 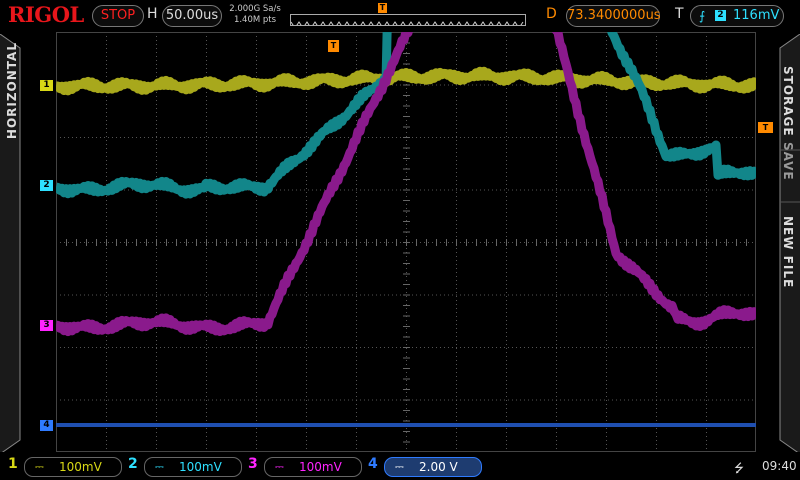 I want to click on ch1-number: 1, so click(x=13, y=464).